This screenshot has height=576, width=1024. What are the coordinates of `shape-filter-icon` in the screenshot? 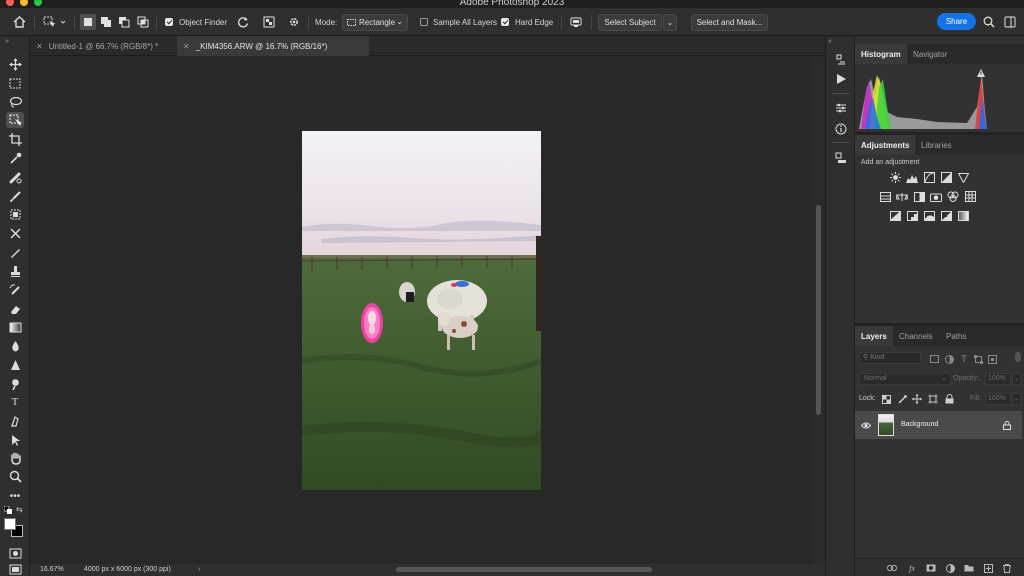 It's located at (978, 359).